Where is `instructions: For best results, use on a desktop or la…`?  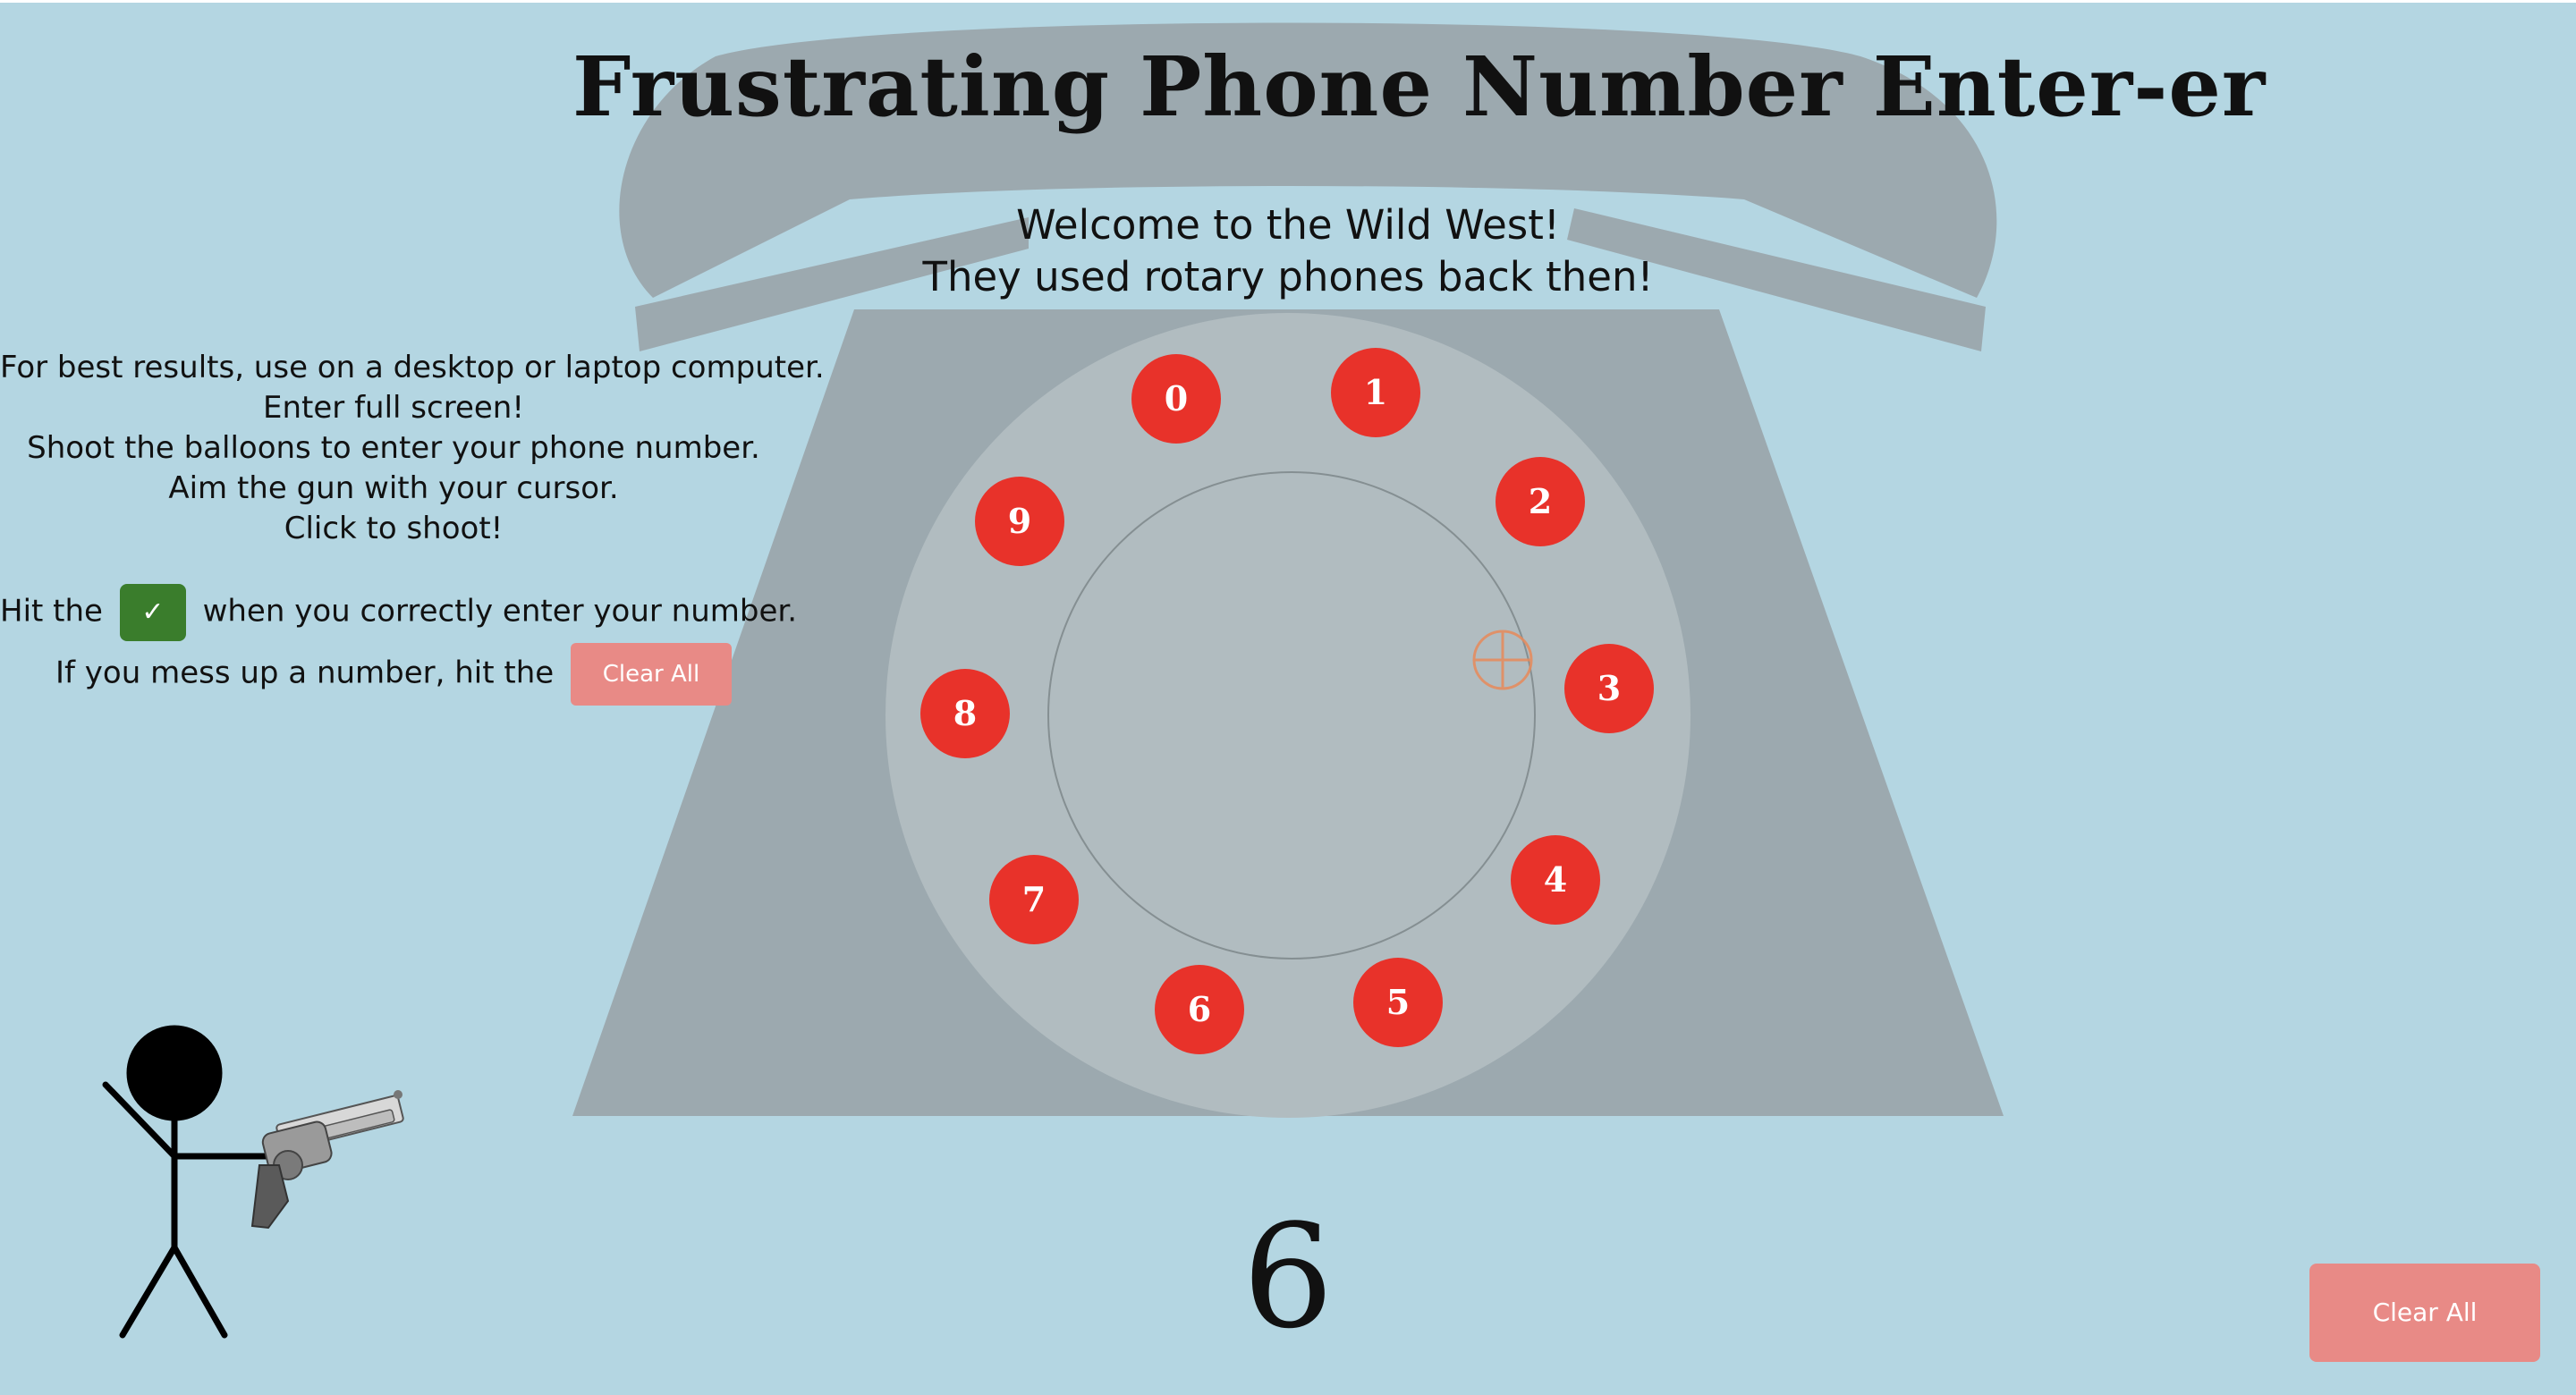 instructions: For best results, use on a desktop or la… is located at coordinates (412, 448).